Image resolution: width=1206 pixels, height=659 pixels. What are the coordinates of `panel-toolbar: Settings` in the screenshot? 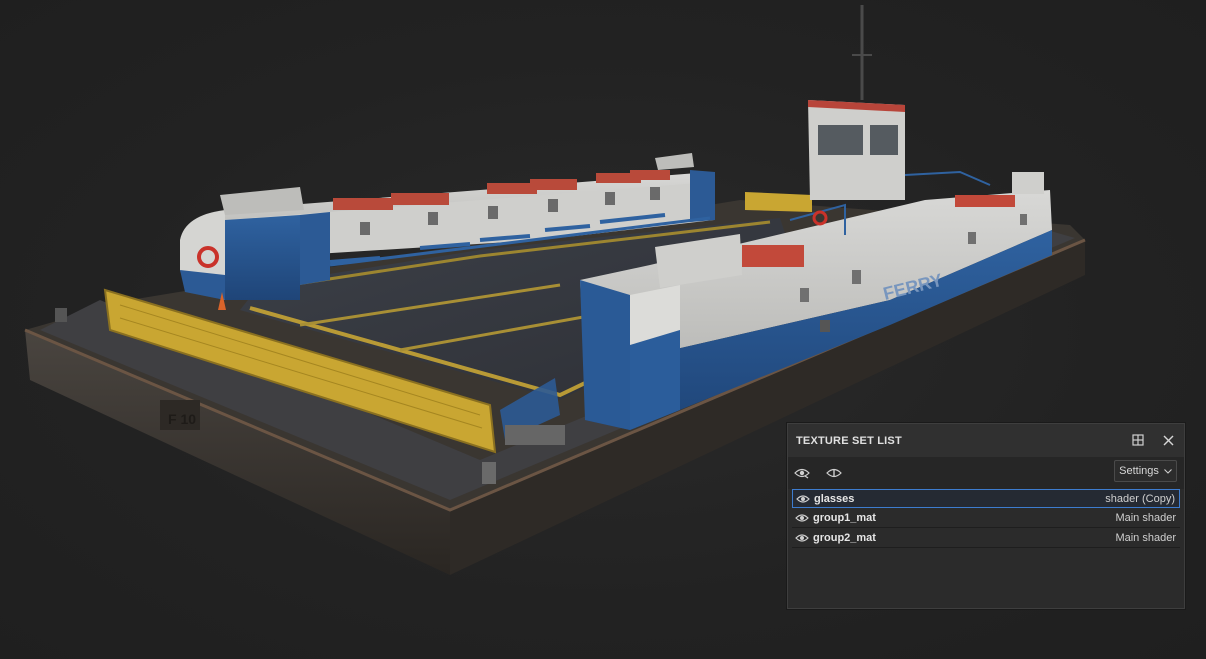 It's located at (986, 473).